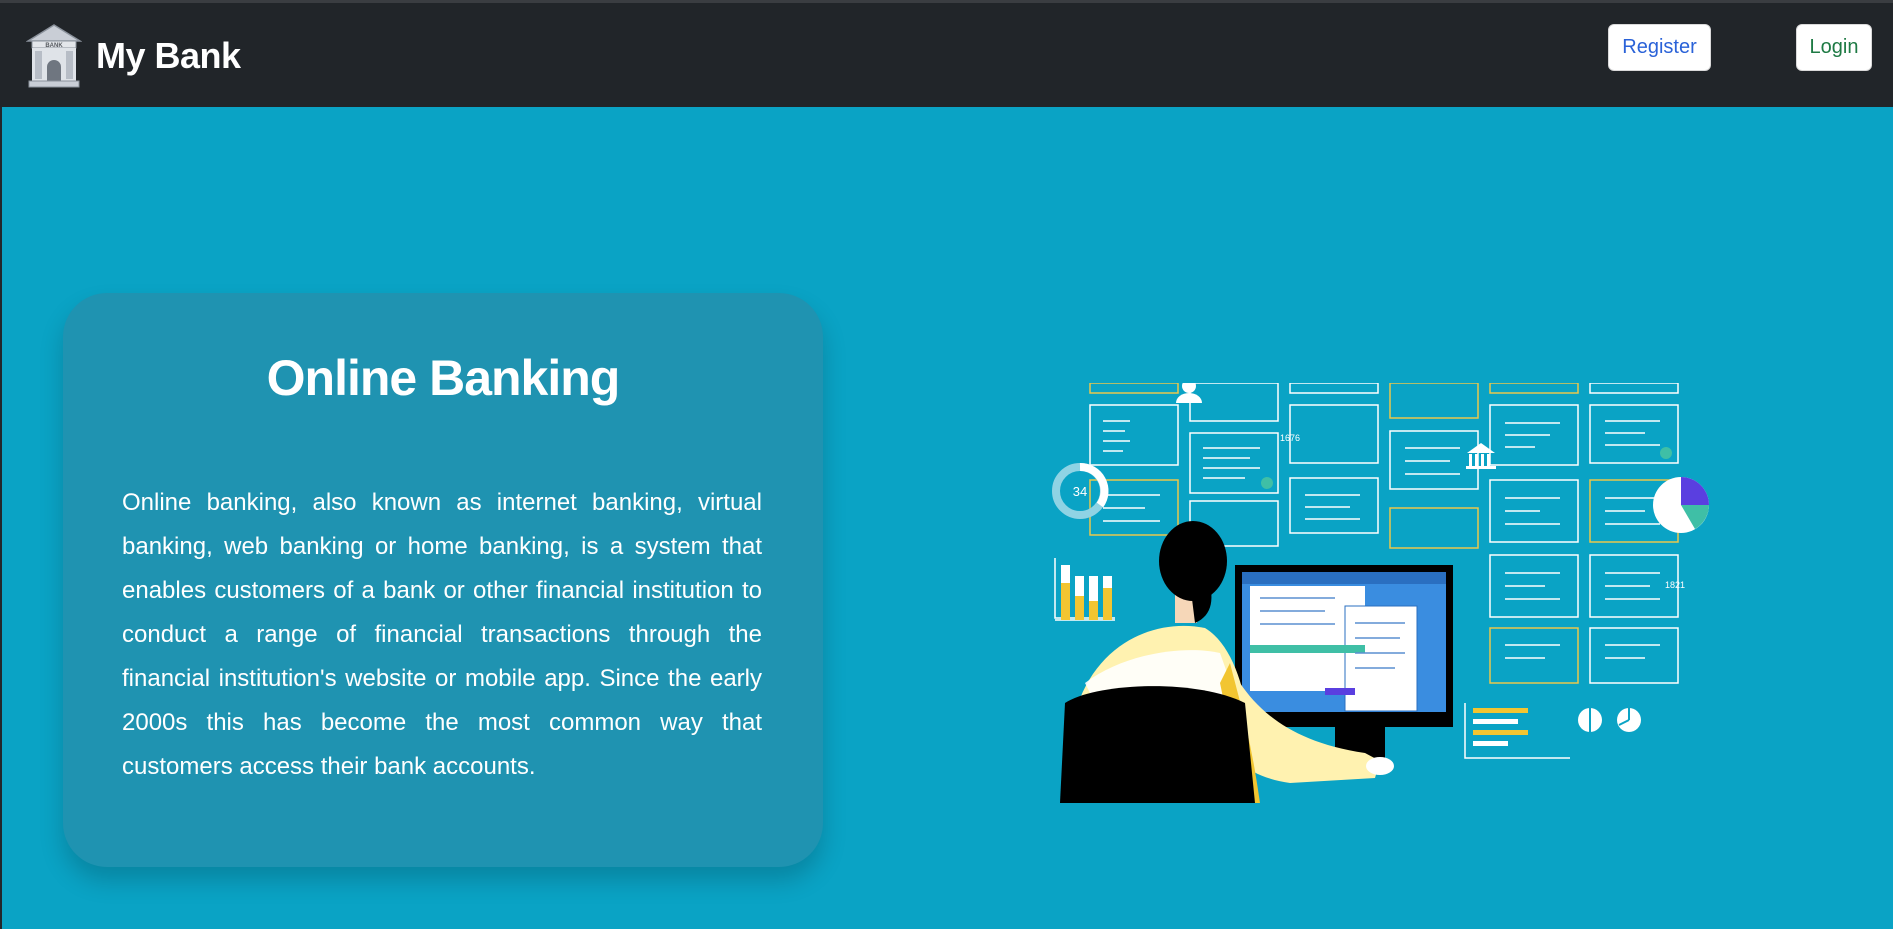  What do you see at coordinates (1834, 47) in the screenshot?
I see `login-button: Login` at bounding box center [1834, 47].